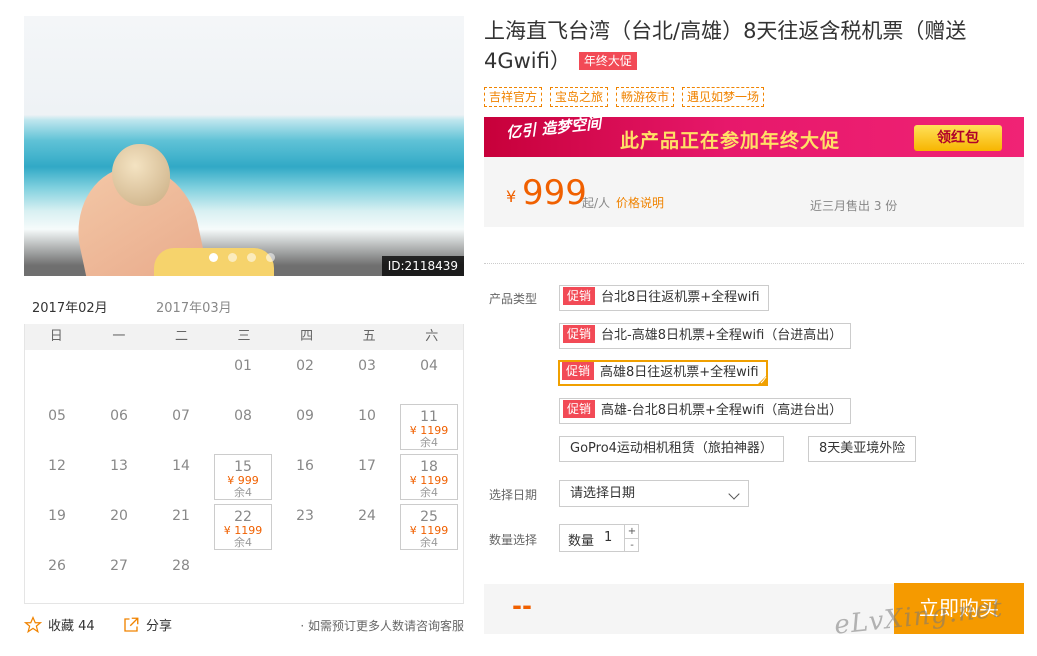 This screenshot has height=656, width=1037. Describe the element at coordinates (607, 61) in the screenshot. I see `promo-tag: 年终大促` at that location.